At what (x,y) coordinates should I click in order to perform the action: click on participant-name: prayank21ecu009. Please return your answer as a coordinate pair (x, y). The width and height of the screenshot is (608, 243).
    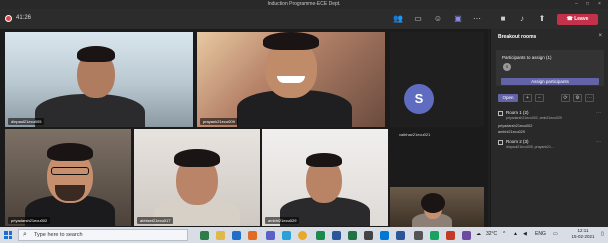
    Looking at the image, I should click on (219, 121).